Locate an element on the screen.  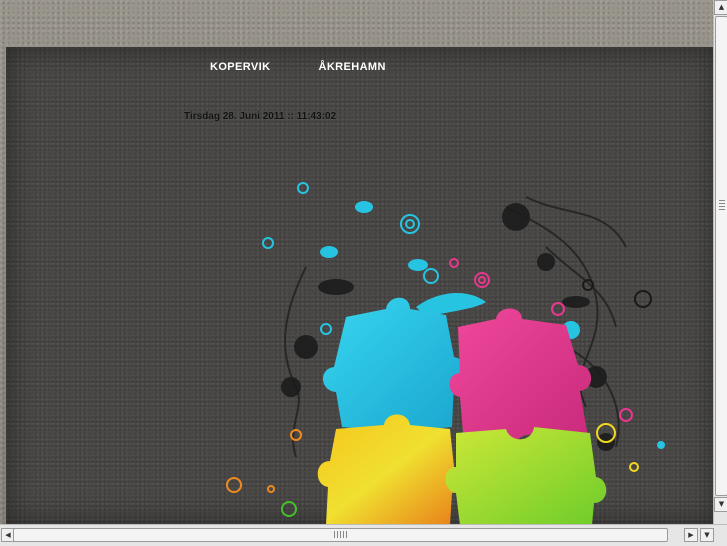
horizontal-scrollbar: ◀ ▶ ▼ is located at coordinates (363, 535).